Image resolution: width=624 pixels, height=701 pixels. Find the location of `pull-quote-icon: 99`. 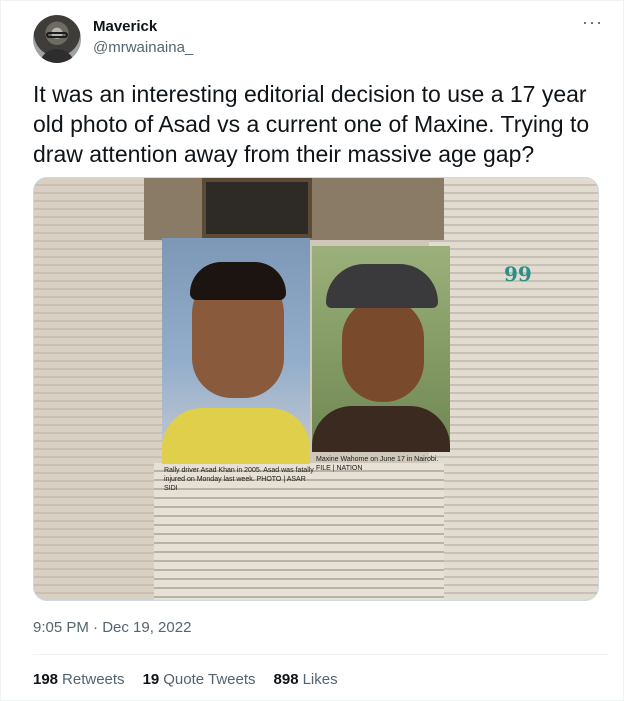

pull-quote-icon: 99 is located at coordinates (518, 274).